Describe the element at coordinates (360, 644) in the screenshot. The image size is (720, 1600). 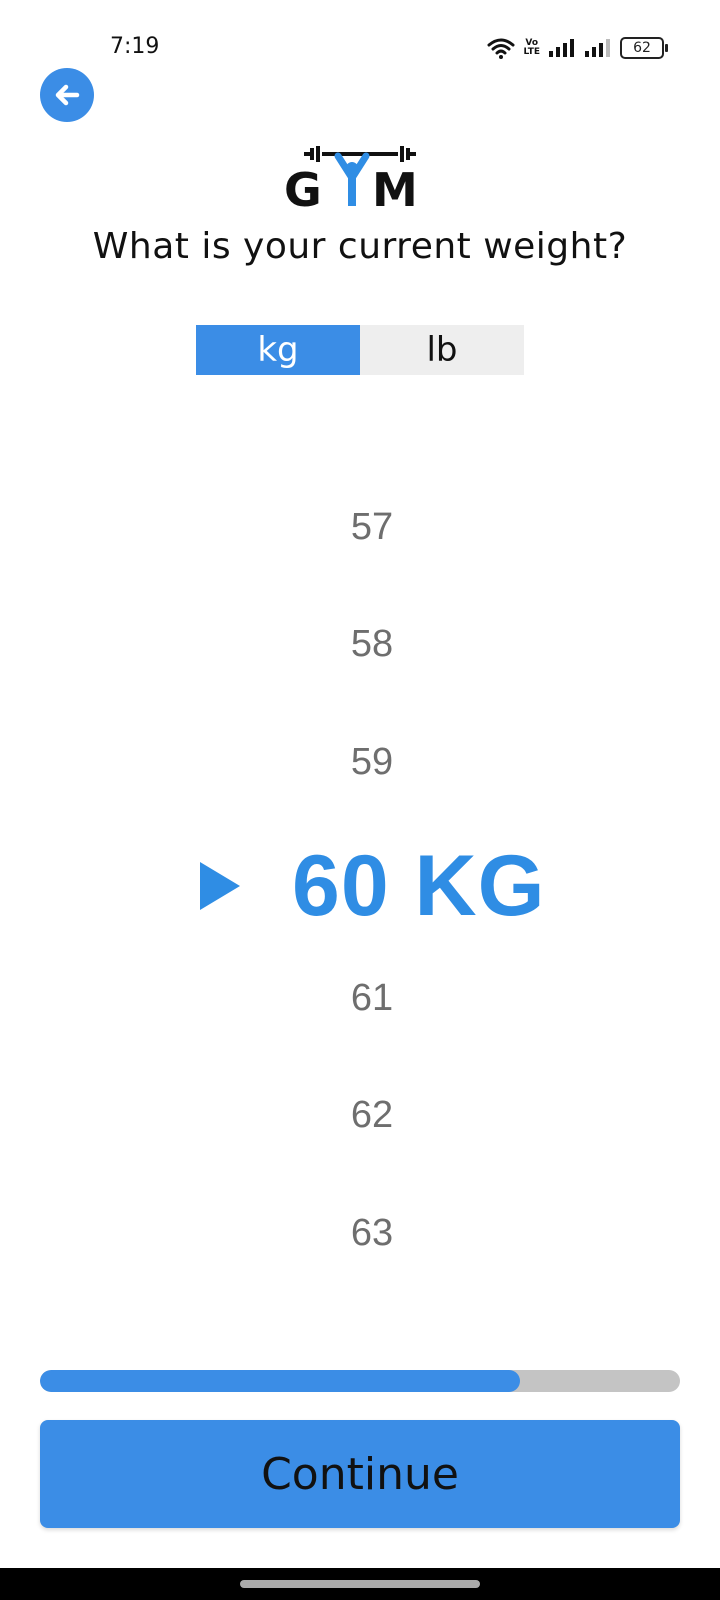
I see `picker-item: 58` at that location.